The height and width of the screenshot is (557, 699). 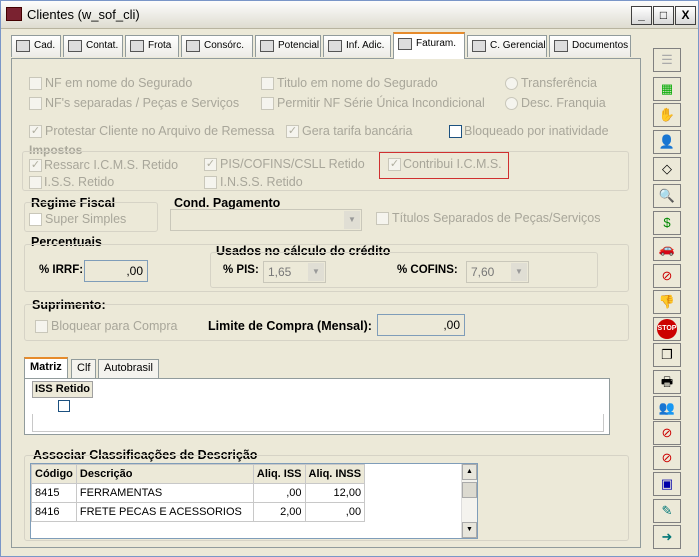 I want to click on subtab-clf: Clf, so click(x=84, y=368).